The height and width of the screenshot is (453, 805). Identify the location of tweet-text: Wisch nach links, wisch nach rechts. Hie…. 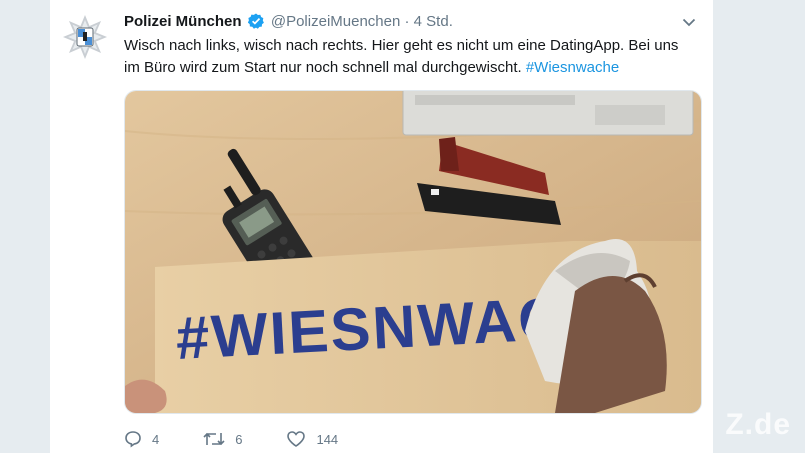
(409, 57).